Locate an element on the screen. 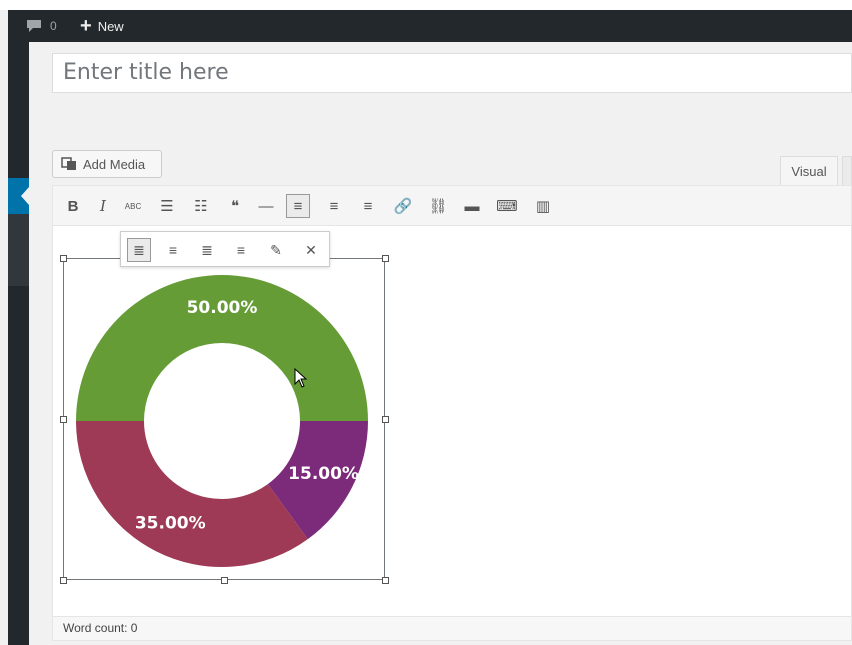  resize-handle-tr is located at coordinates (385, 258).